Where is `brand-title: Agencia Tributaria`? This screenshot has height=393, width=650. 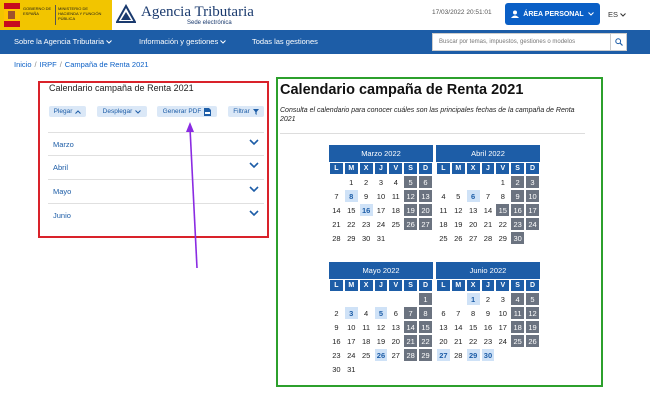
brand-title: Agencia Tributaria is located at coordinates (197, 12).